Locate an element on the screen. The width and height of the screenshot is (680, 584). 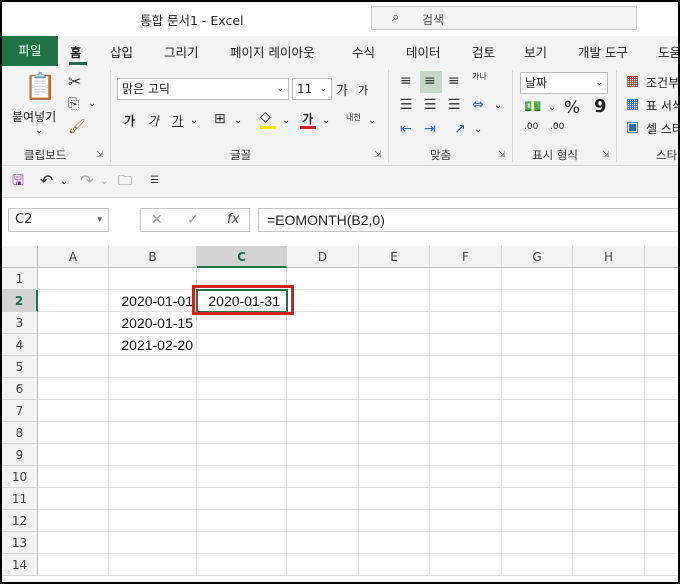
underline-dropdown-icon: ⌄ is located at coordinates (194, 121).